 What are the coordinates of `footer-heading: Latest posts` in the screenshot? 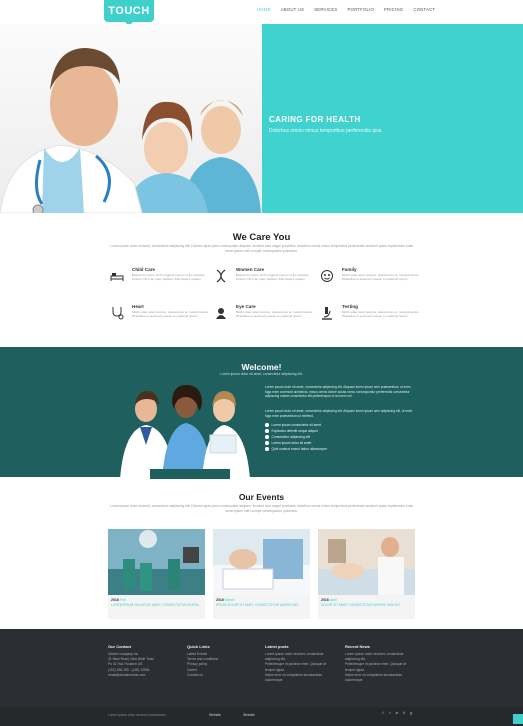 It's located at (277, 646).